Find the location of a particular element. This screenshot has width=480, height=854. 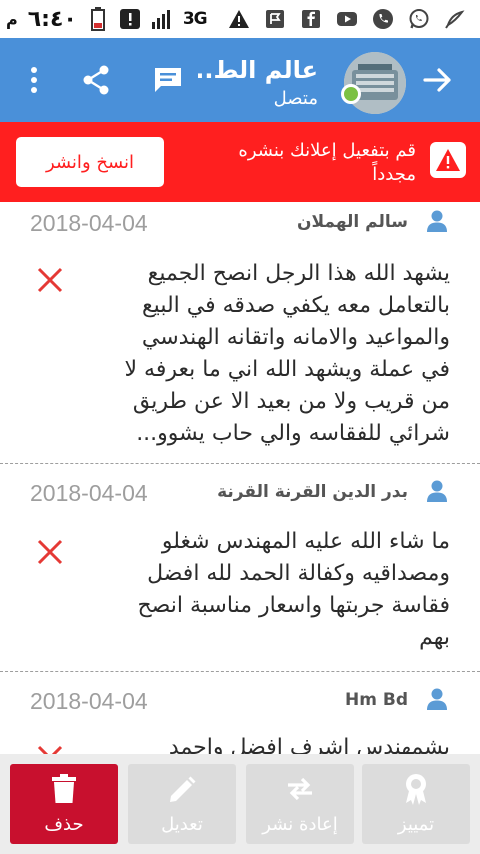

time-suffix: م is located at coordinates (12, 19).